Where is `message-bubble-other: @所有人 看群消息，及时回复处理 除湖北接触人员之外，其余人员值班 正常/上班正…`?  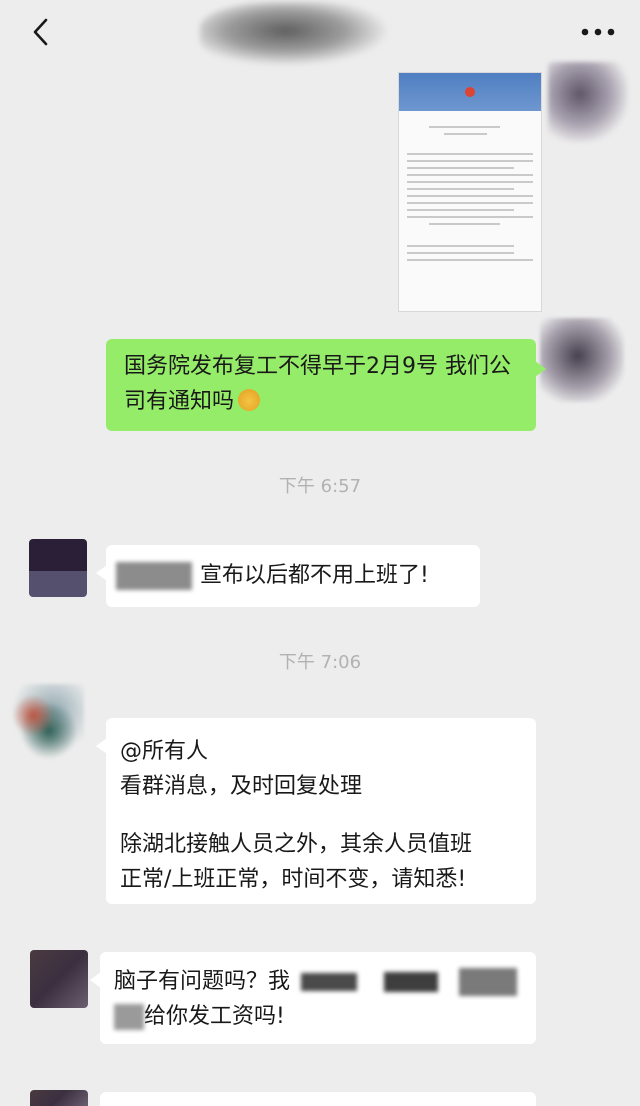 message-bubble-other: @所有人 看群消息，及时回复处理 除湖北接触人员之外，其余人员值班 正常/上班正… is located at coordinates (316, 811).